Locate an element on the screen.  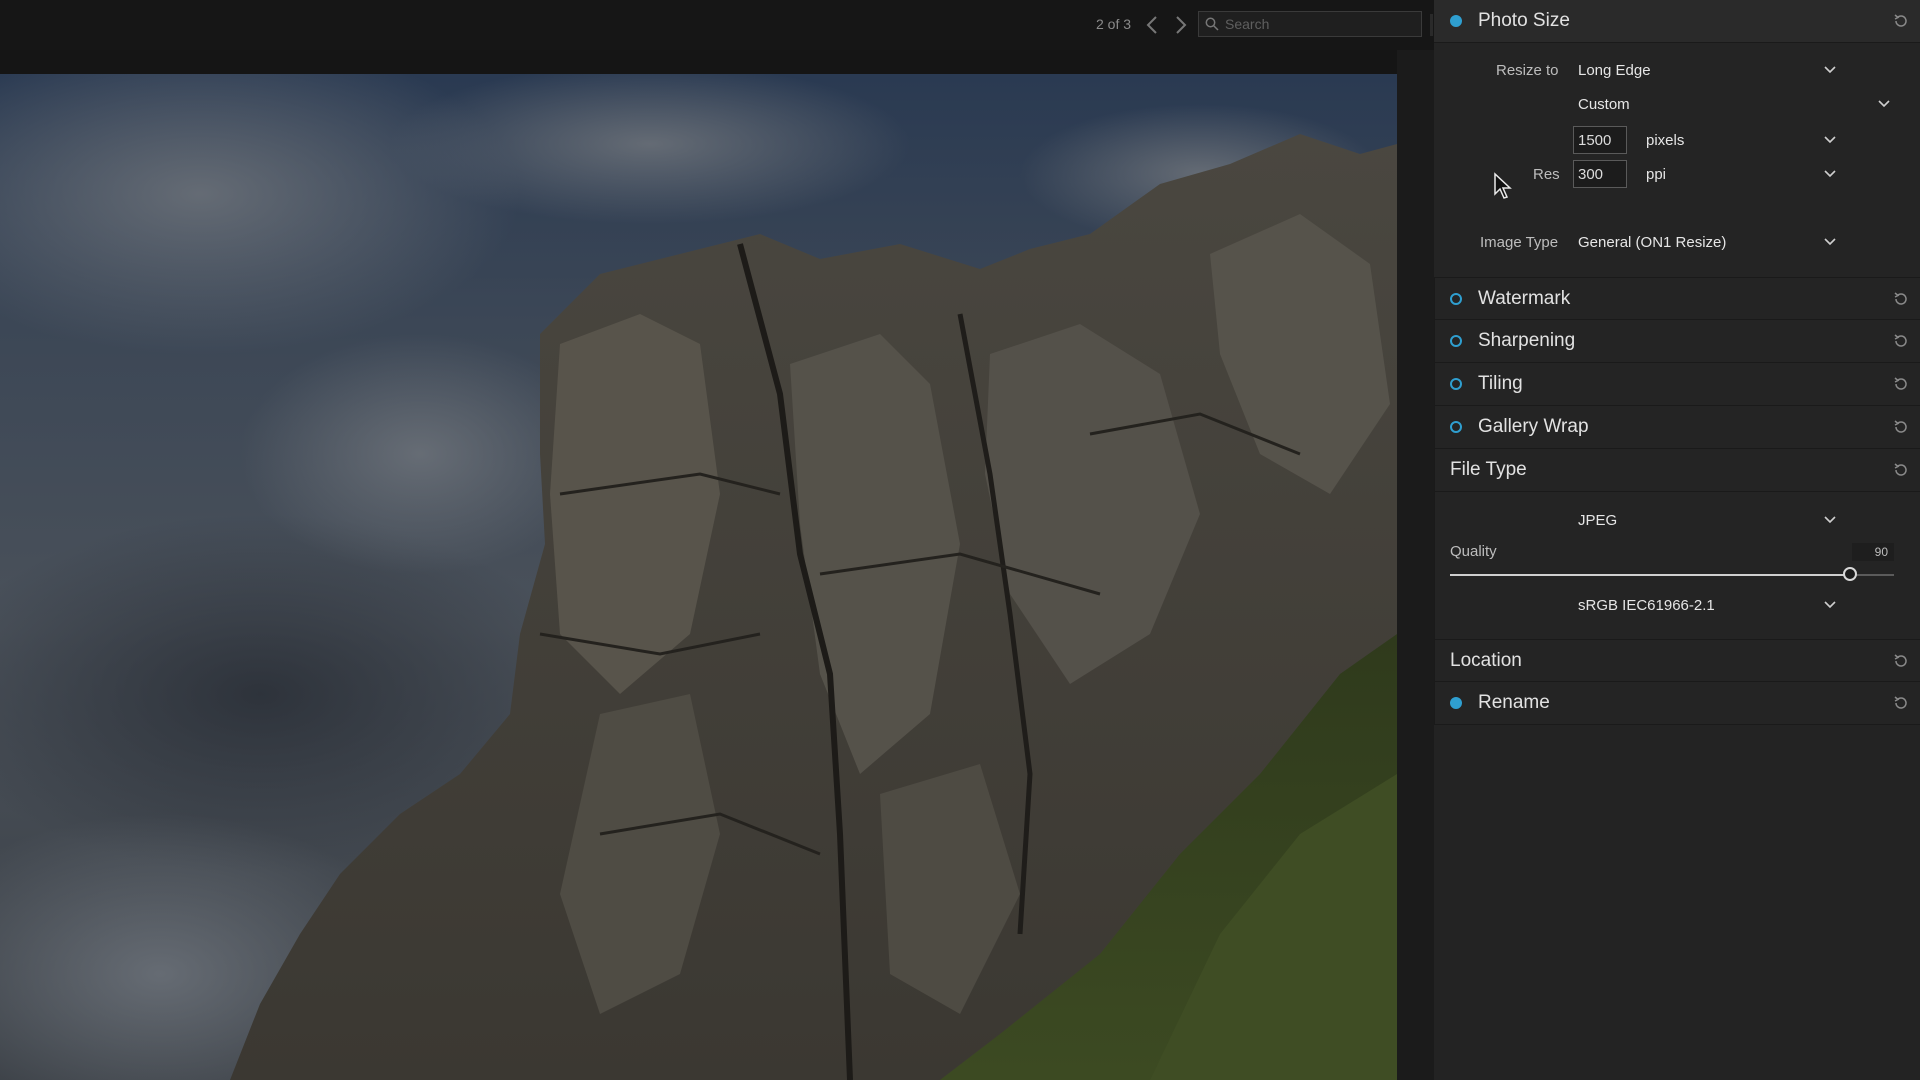
toolbar-divider is located at coordinates (1431, 25).